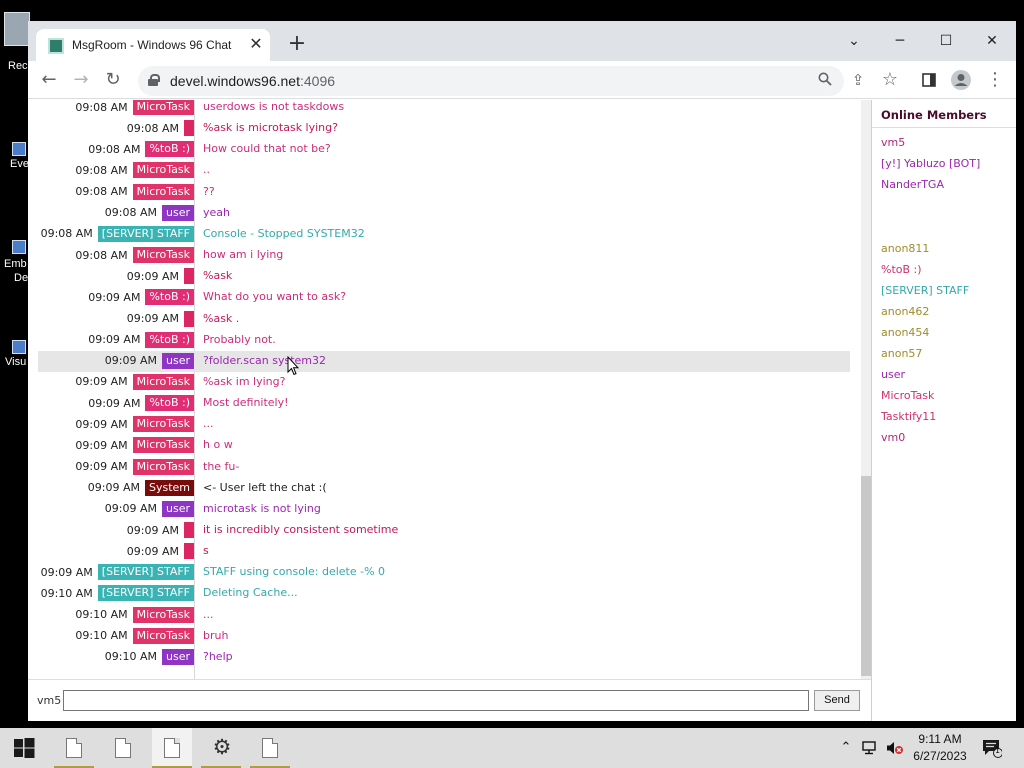  Describe the element at coordinates (491, 81) in the screenshot. I see `address-bar: devel.windows96.net:4096` at that location.